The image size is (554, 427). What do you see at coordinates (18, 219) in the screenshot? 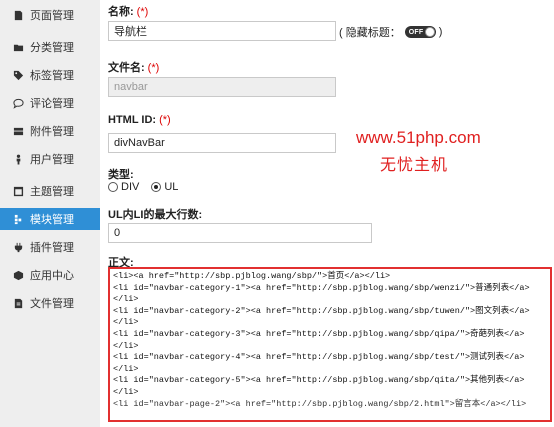
I see `module-icon` at bounding box center [18, 219].